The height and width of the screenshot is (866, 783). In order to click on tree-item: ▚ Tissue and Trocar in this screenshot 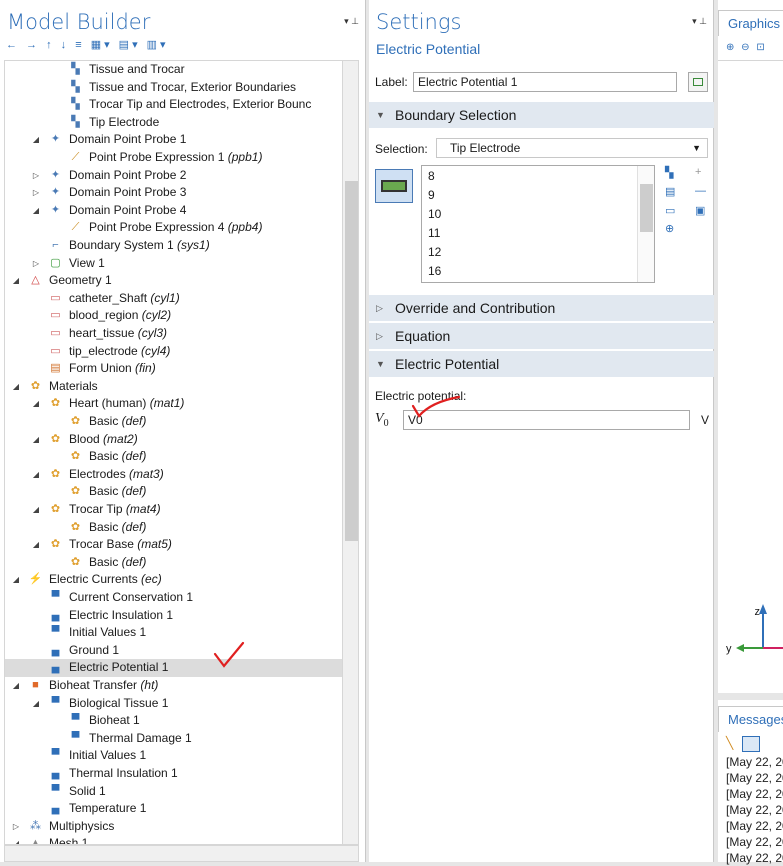, I will do `click(173, 70)`.